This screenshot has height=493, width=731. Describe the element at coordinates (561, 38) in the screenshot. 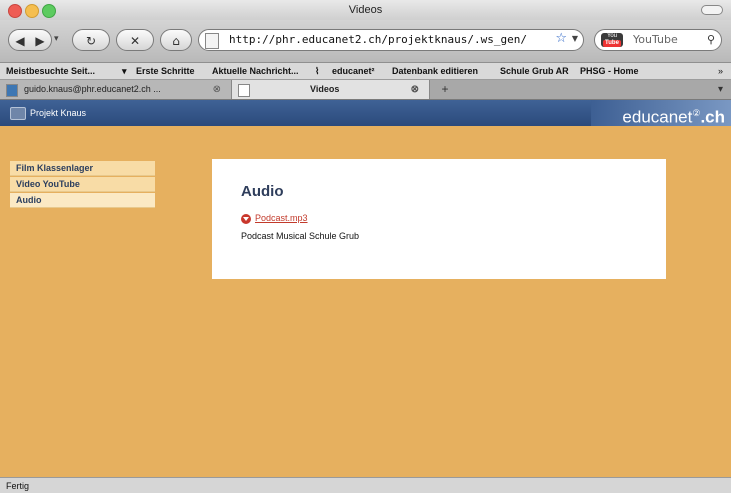

I see `bookmark-star-icon: ☆` at that location.